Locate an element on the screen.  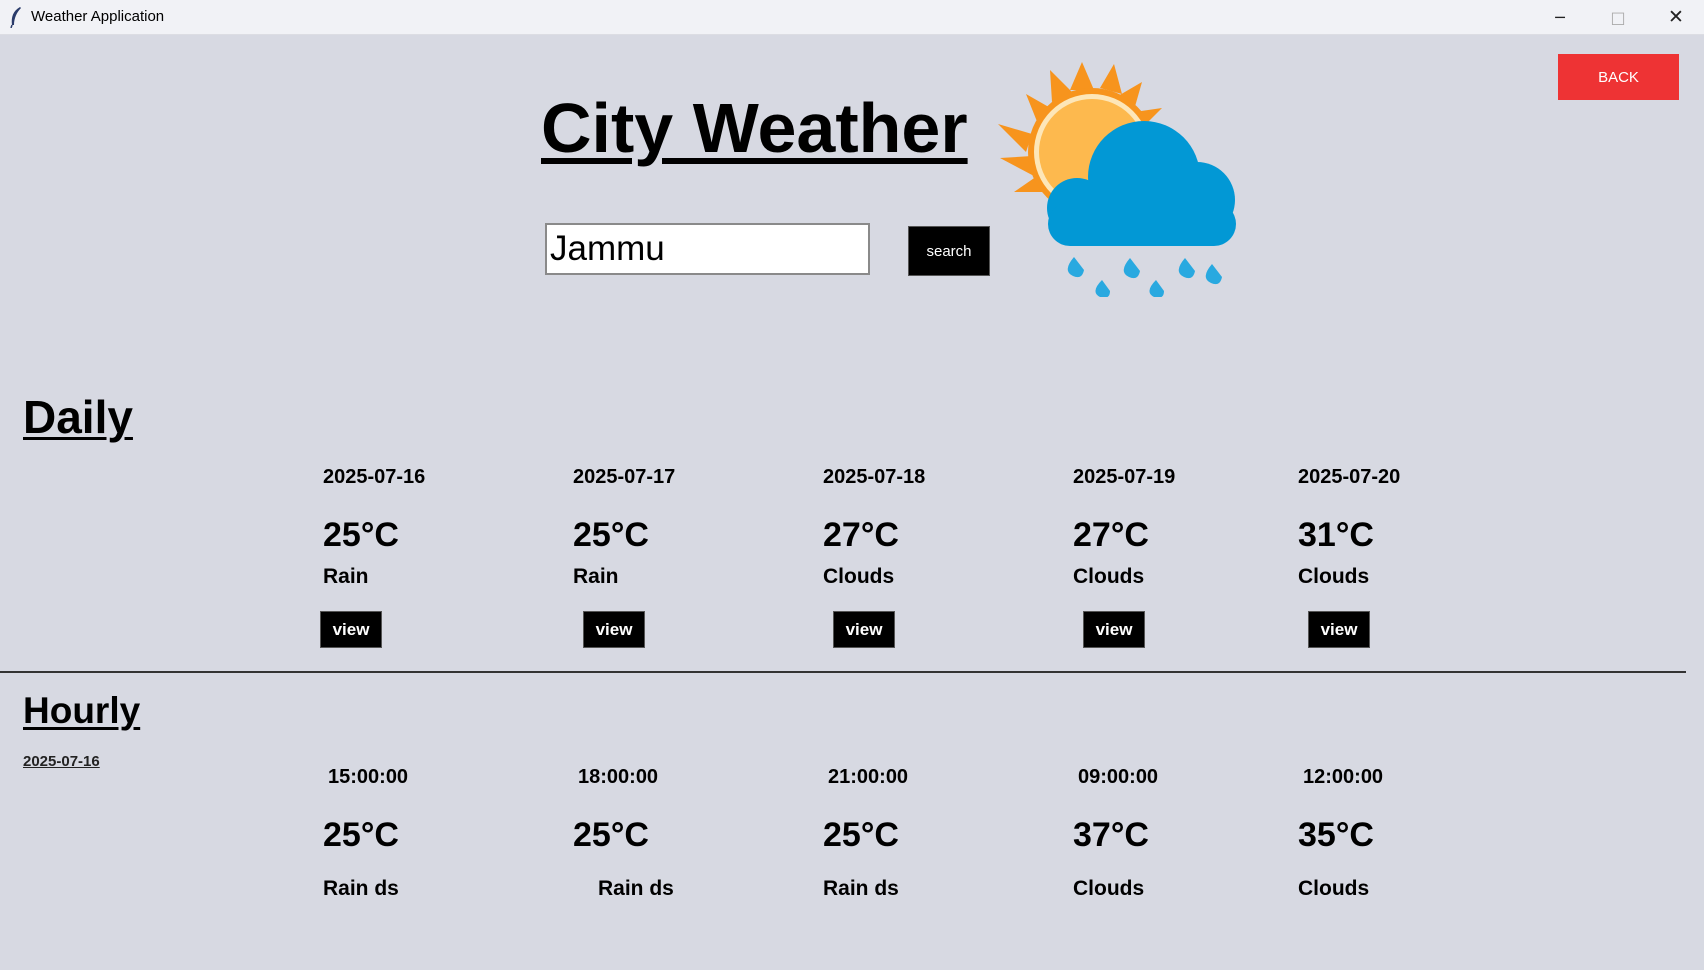
hourly-time: 18:00:00 is located at coordinates (618, 777).